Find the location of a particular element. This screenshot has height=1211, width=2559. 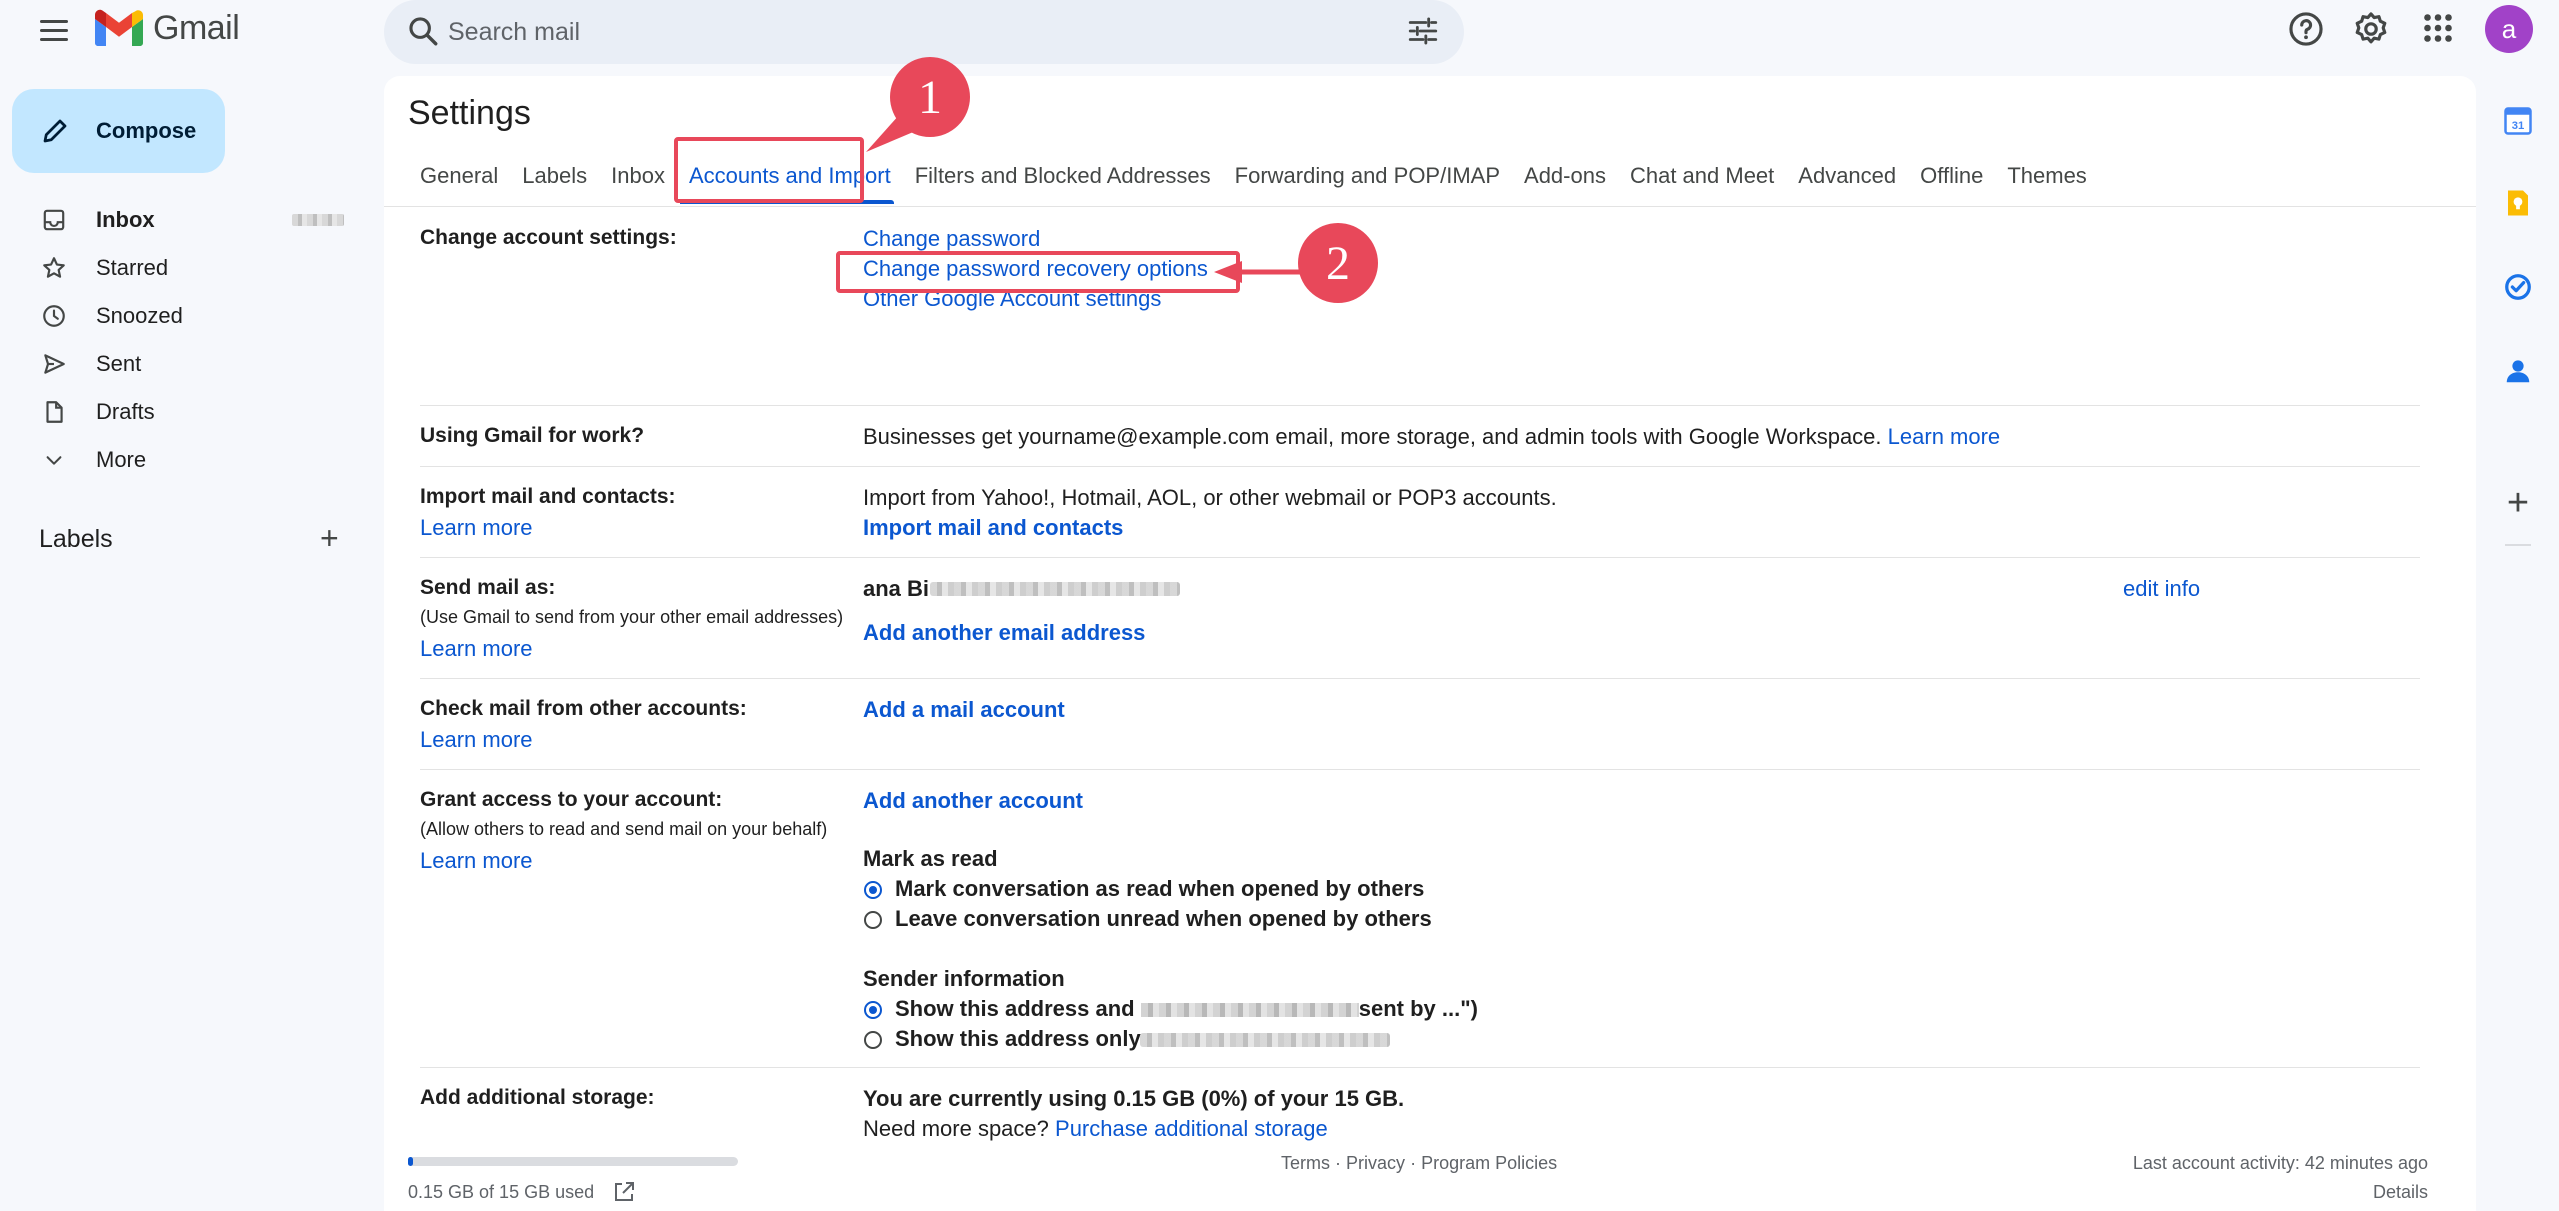

tab-offline: Offline is located at coordinates (1951, 176).